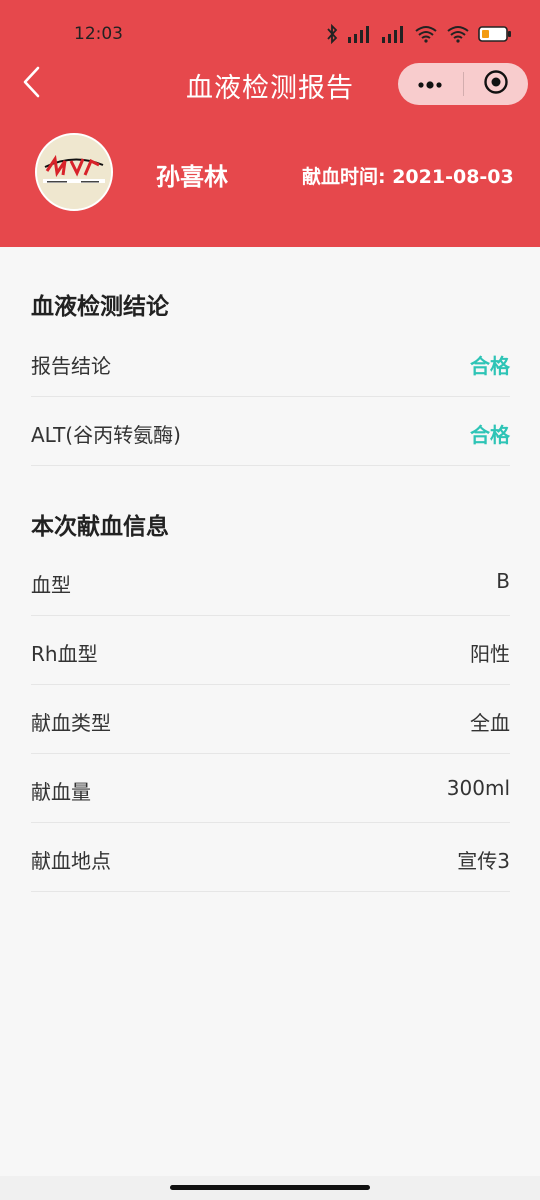 The width and height of the screenshot is (540, 1200). Describe the element at coordinates (100, 307) in the screenshot. I see `section-title-conclusion: 血液检测结论` at that location.